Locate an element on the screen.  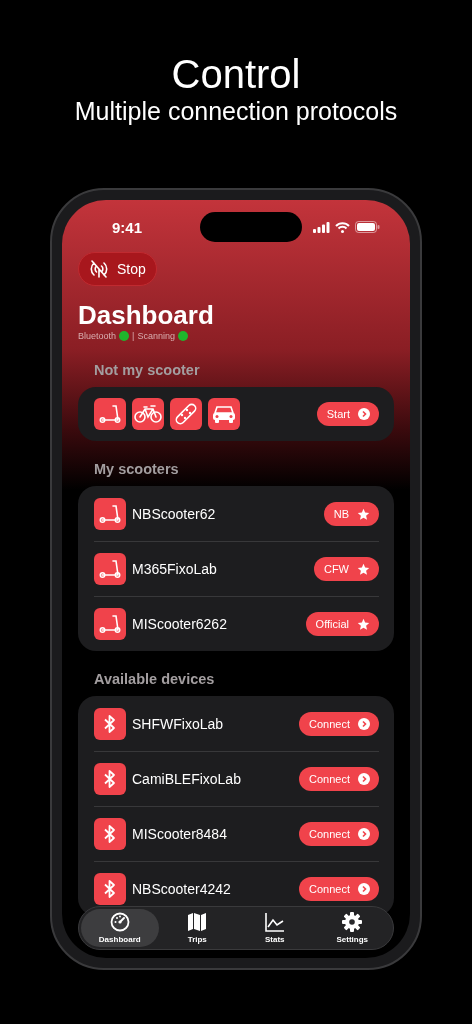
tab: Settings is located at coordinates (352, 928).